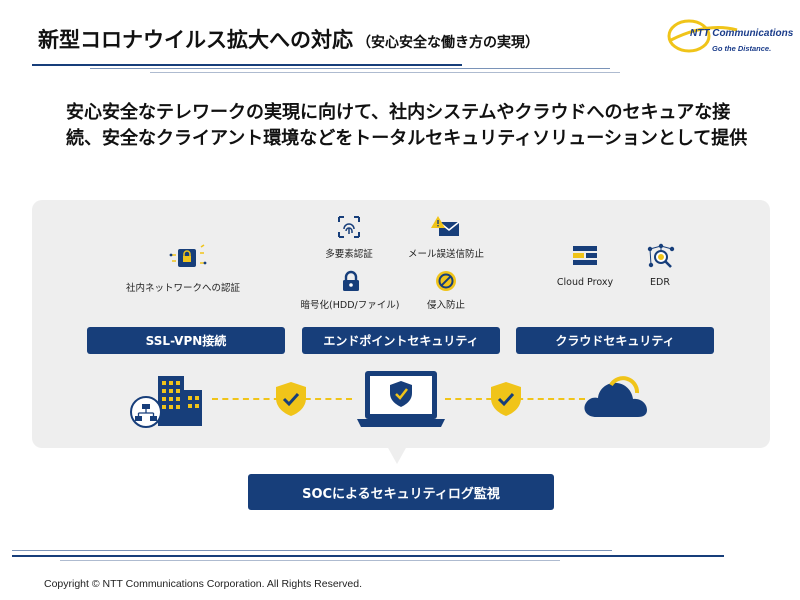  What do you see at coordinates (660, 282) in the screenshot?
I see `feature-label-edr: EDR` at bounding box center [660, 282].